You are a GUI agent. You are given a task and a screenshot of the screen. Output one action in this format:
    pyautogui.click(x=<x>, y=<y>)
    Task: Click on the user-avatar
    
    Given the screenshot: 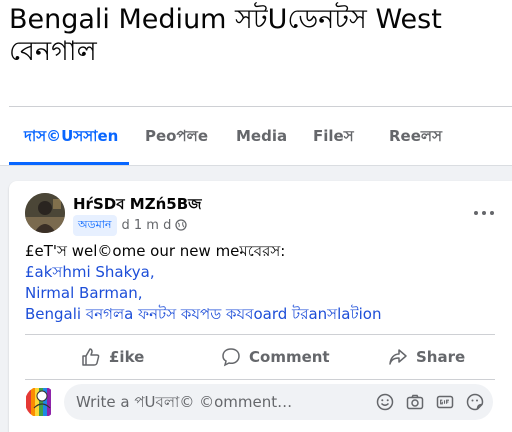 What is the action you would take?
    pyautogui.click(x=41, y=402)
    